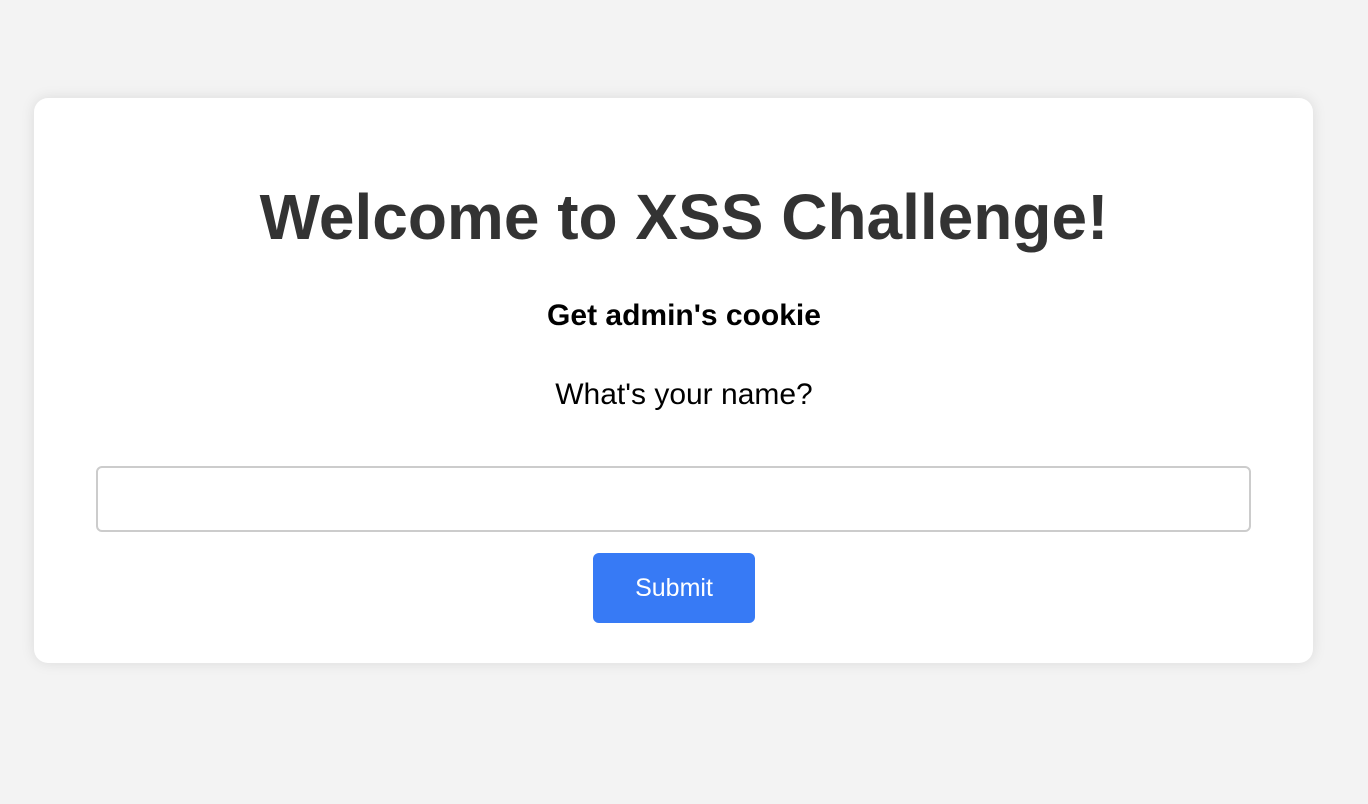 The image size is (1368, 804). Describe the element at coordinates (684, 315) in the screenshot. I see `page-subtitle: Get admin's cookie` at that location.